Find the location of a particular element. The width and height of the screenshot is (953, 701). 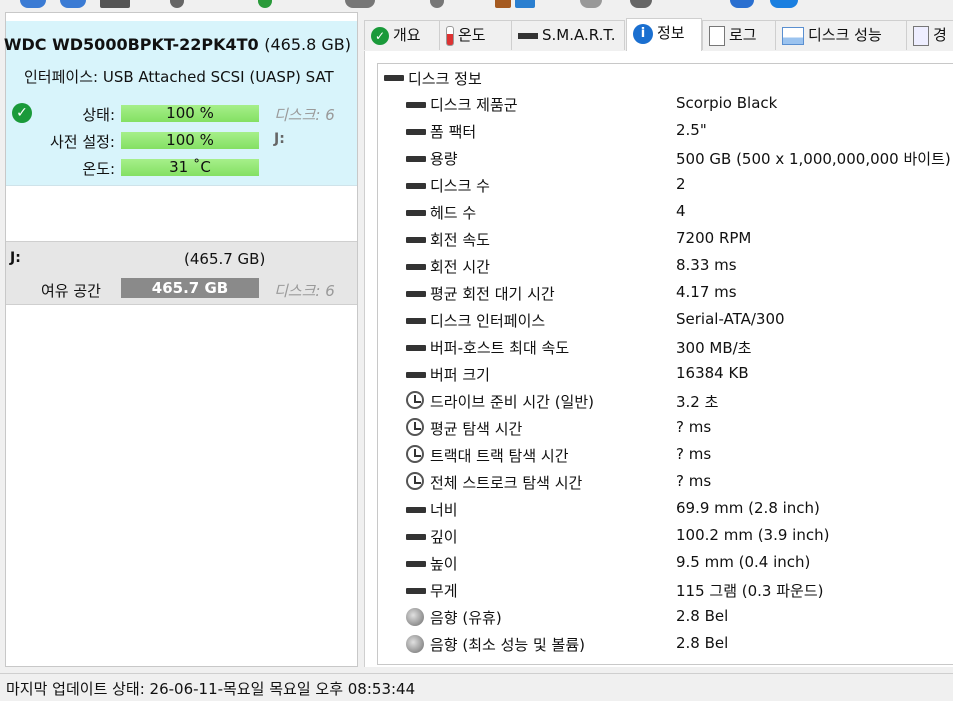

info-row: 버퍼 크기 16384 KB is located at coordinates (679, 374).